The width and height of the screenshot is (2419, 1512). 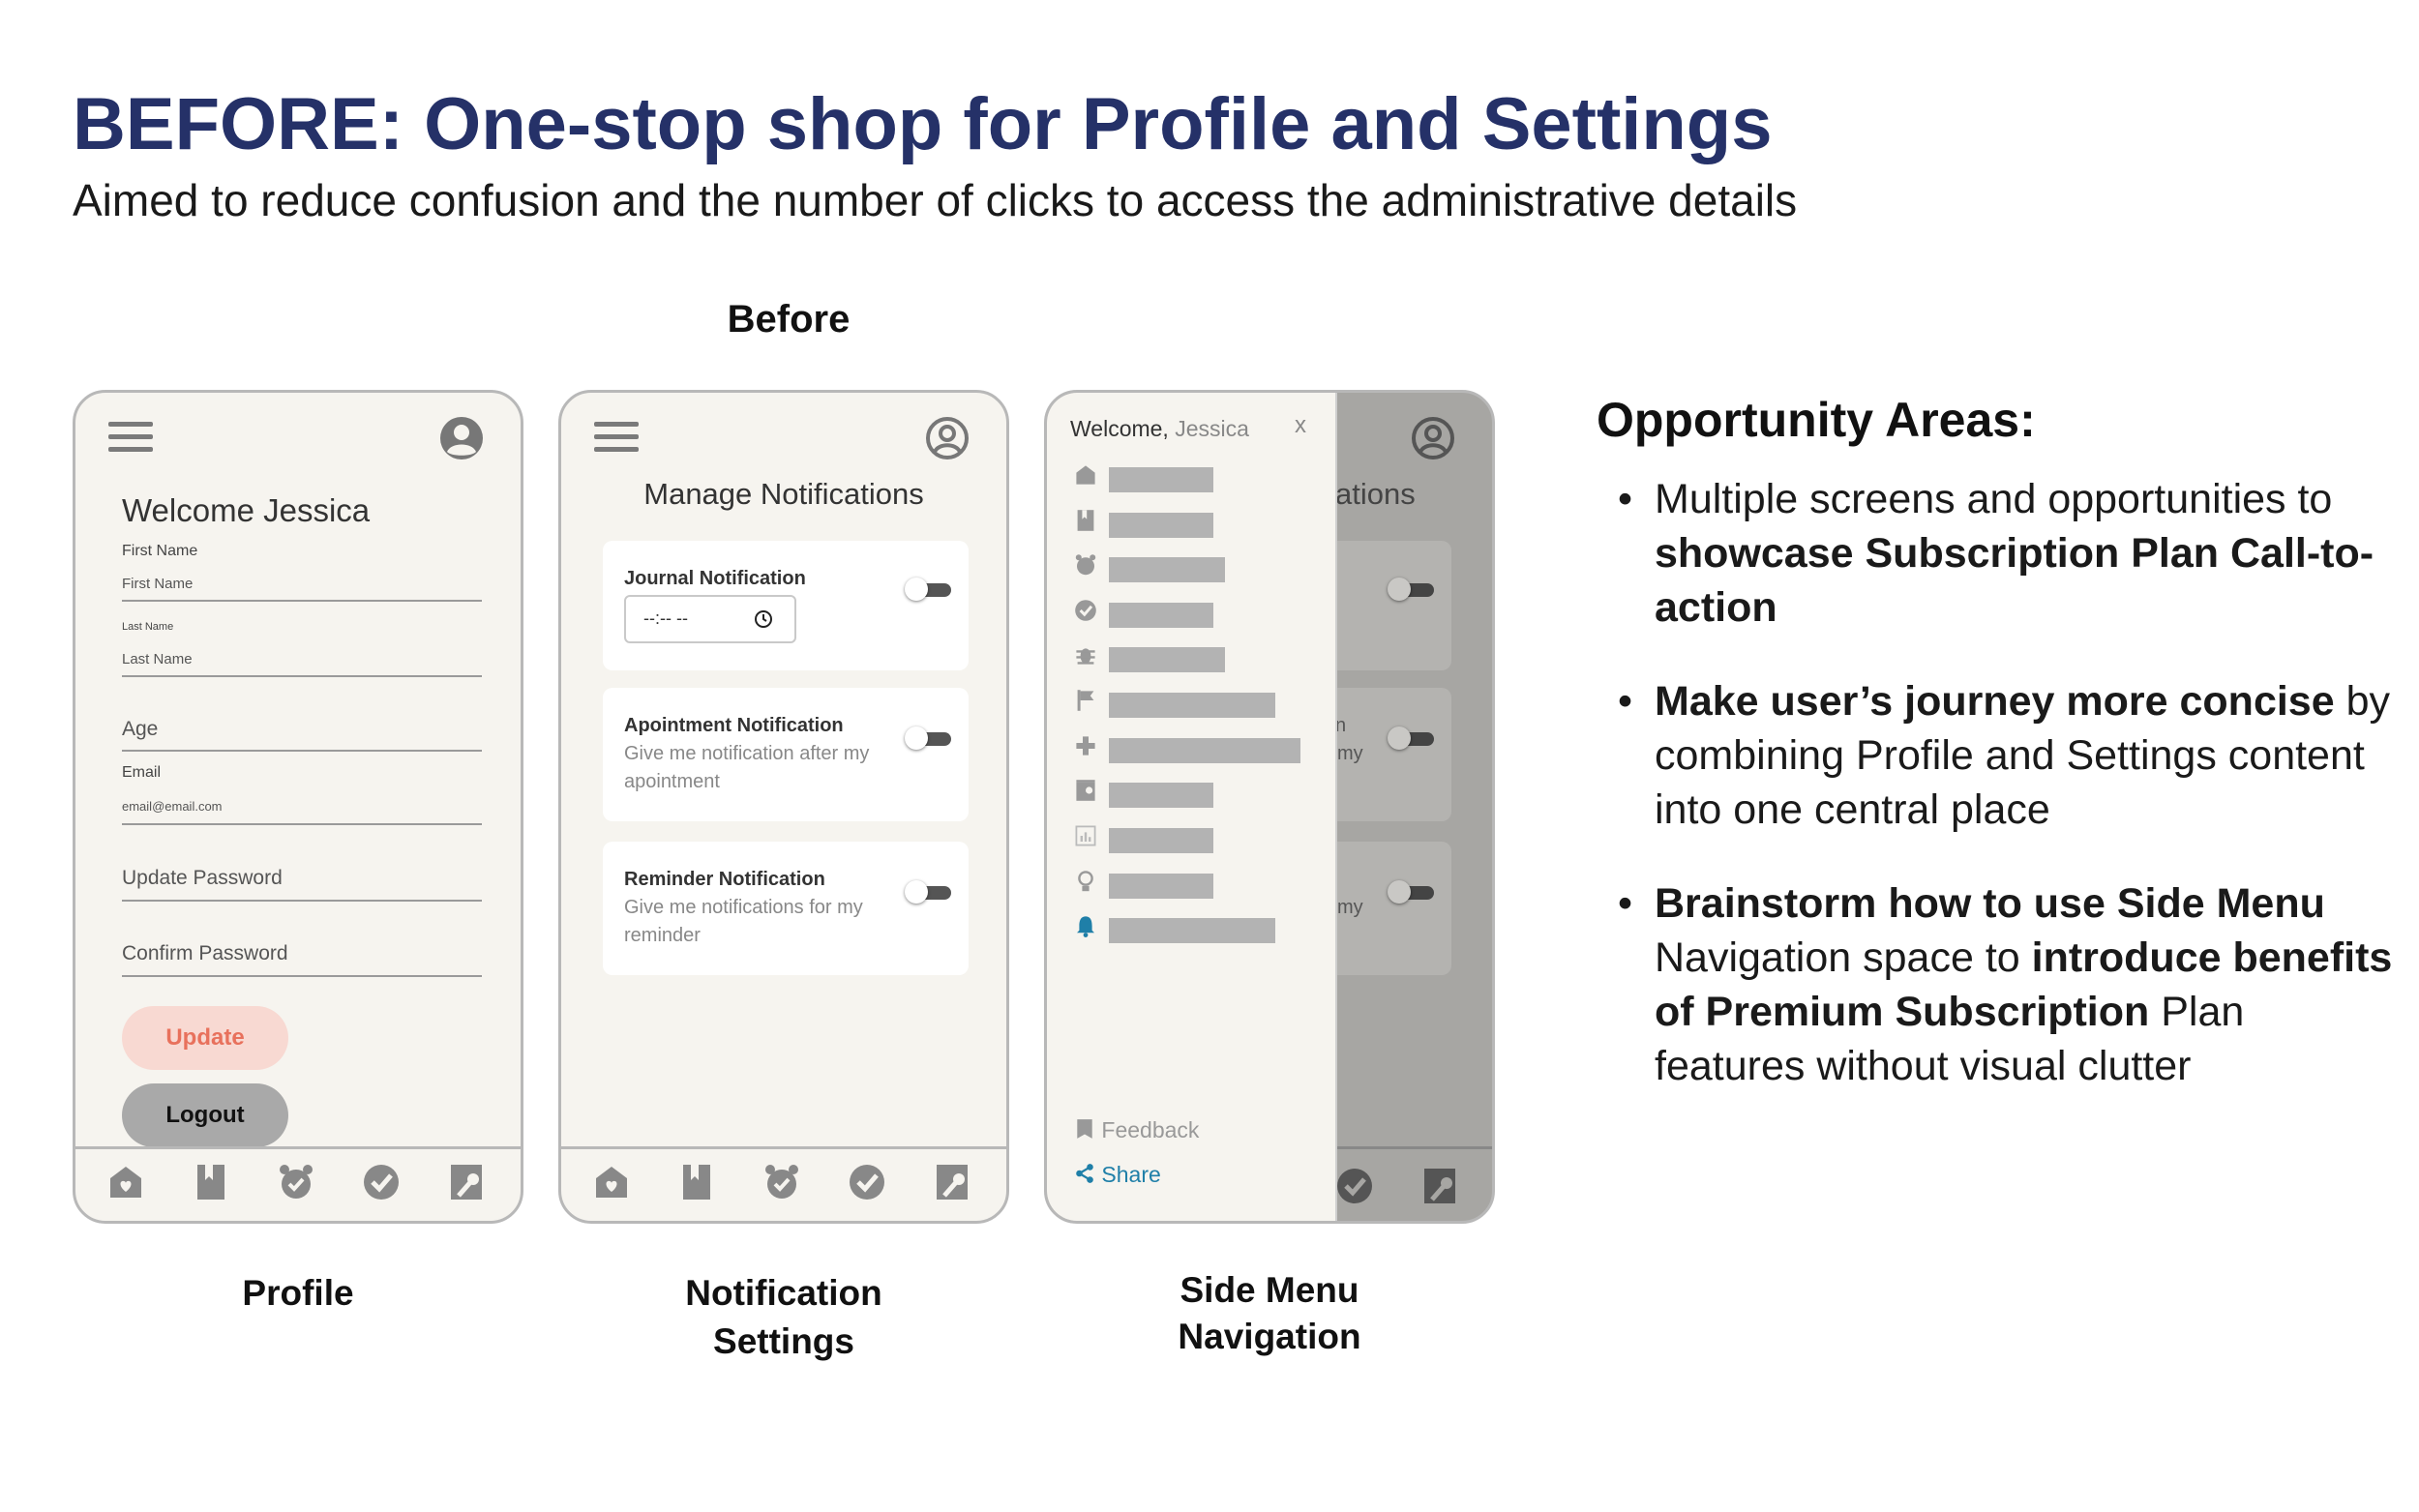 What do you see at coordinates (302, 976) in the screenshot?
I see `confirm-password-underline` at bounding box center [302, 976].